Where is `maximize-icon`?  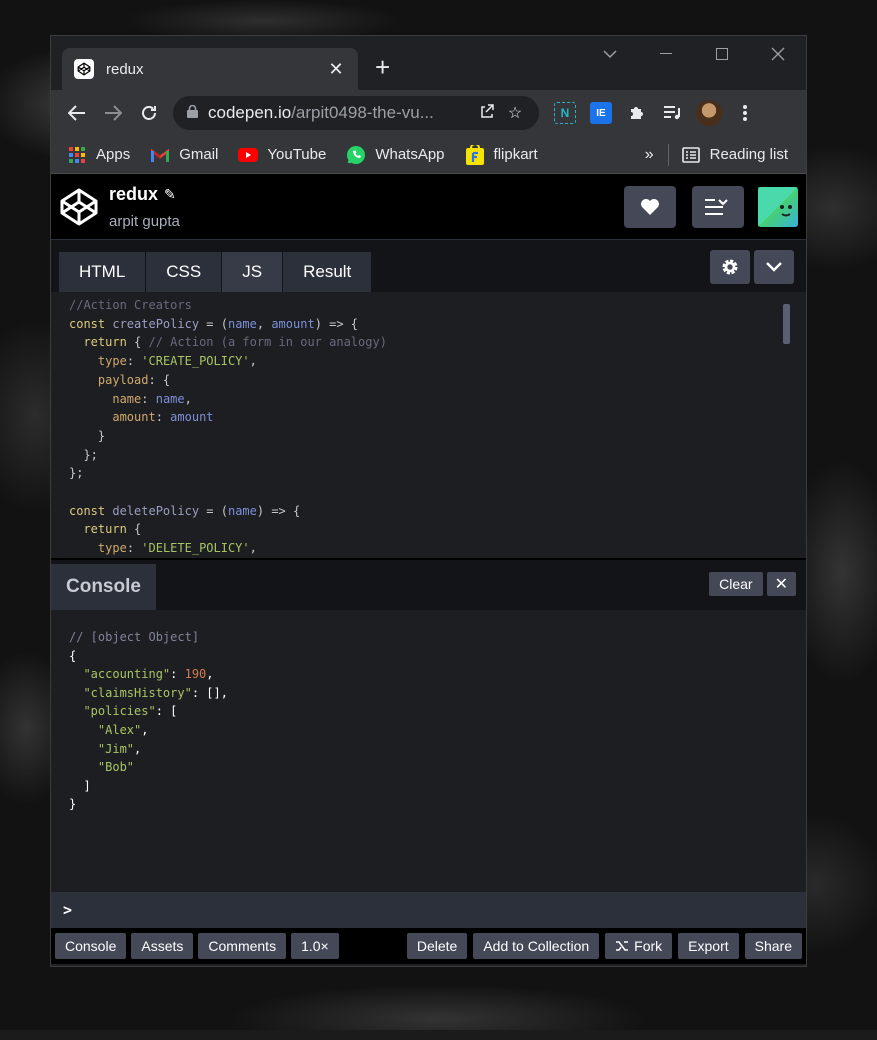
maximize-icon is located at coordinates (722, 54).